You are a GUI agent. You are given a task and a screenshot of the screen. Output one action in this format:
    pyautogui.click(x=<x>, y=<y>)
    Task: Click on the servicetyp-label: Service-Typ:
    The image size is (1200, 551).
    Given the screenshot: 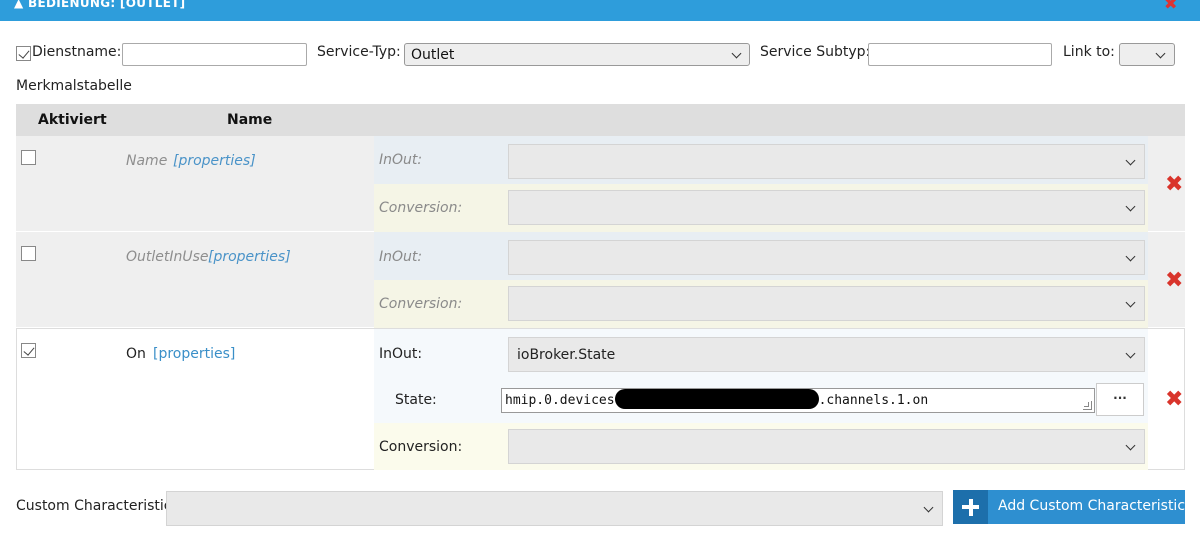 What is the action you would take?
    pyautogui.click(x=359, y=52)
    